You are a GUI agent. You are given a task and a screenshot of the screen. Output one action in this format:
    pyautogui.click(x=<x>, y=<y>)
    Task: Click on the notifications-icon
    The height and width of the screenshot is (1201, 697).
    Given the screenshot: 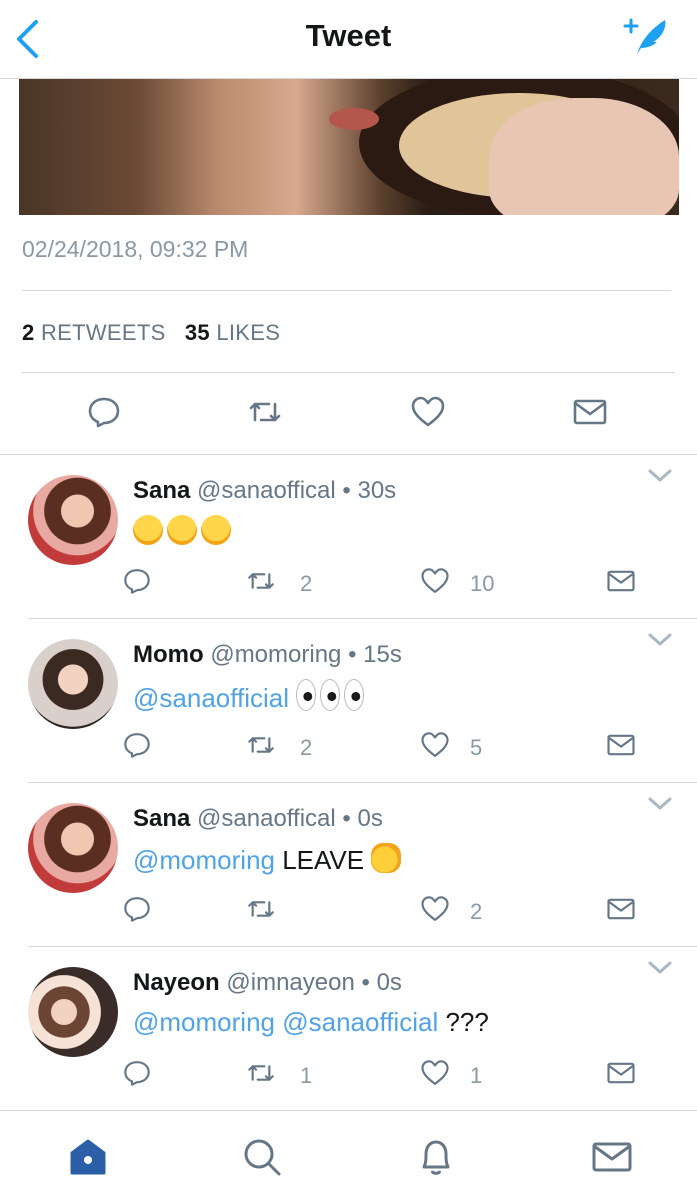 What is the action you would take?
    pyautogui.click(x=436, y=1157)
    